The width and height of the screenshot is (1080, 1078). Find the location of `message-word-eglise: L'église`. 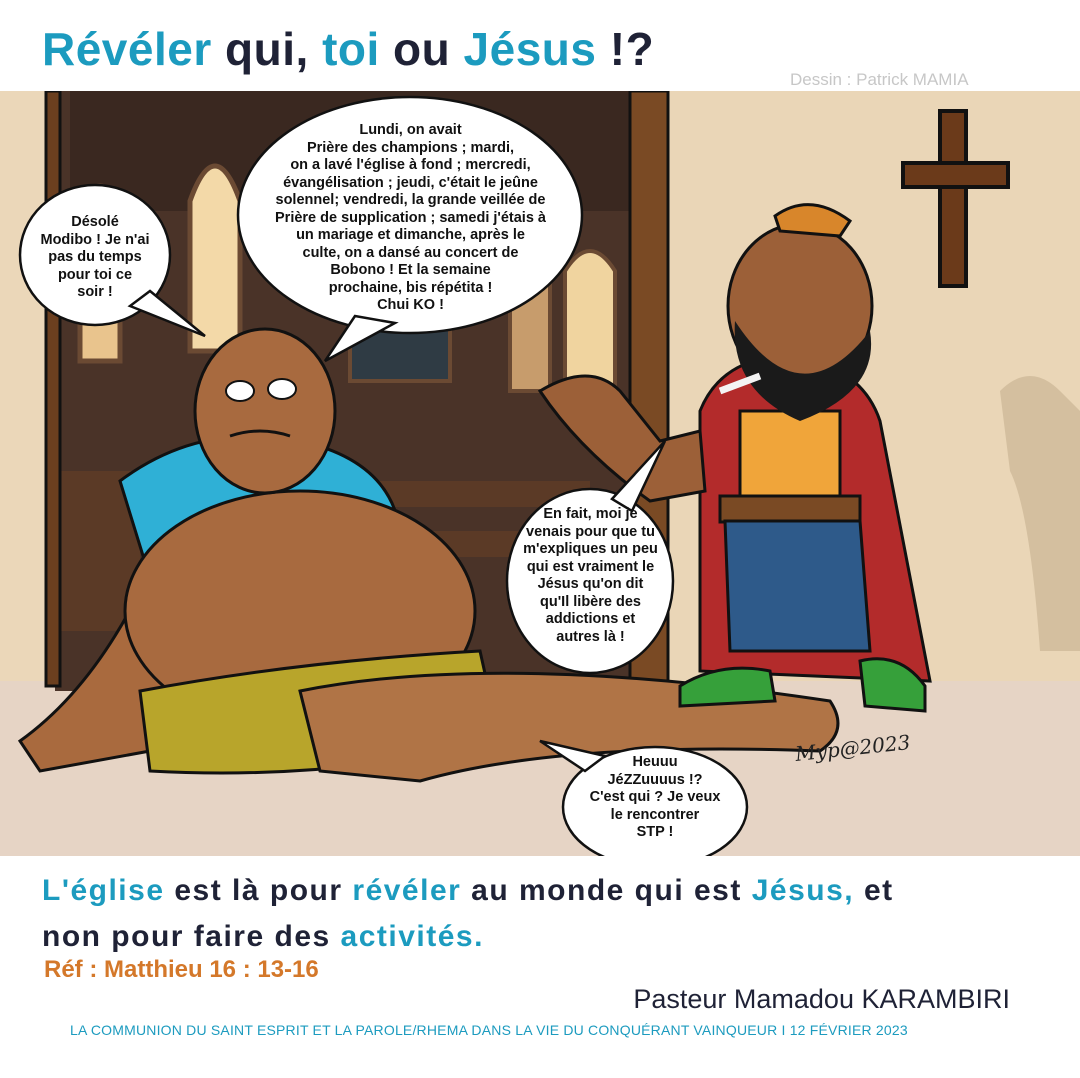

message-word-eglise: L'église is located at coordinates (103, 890).